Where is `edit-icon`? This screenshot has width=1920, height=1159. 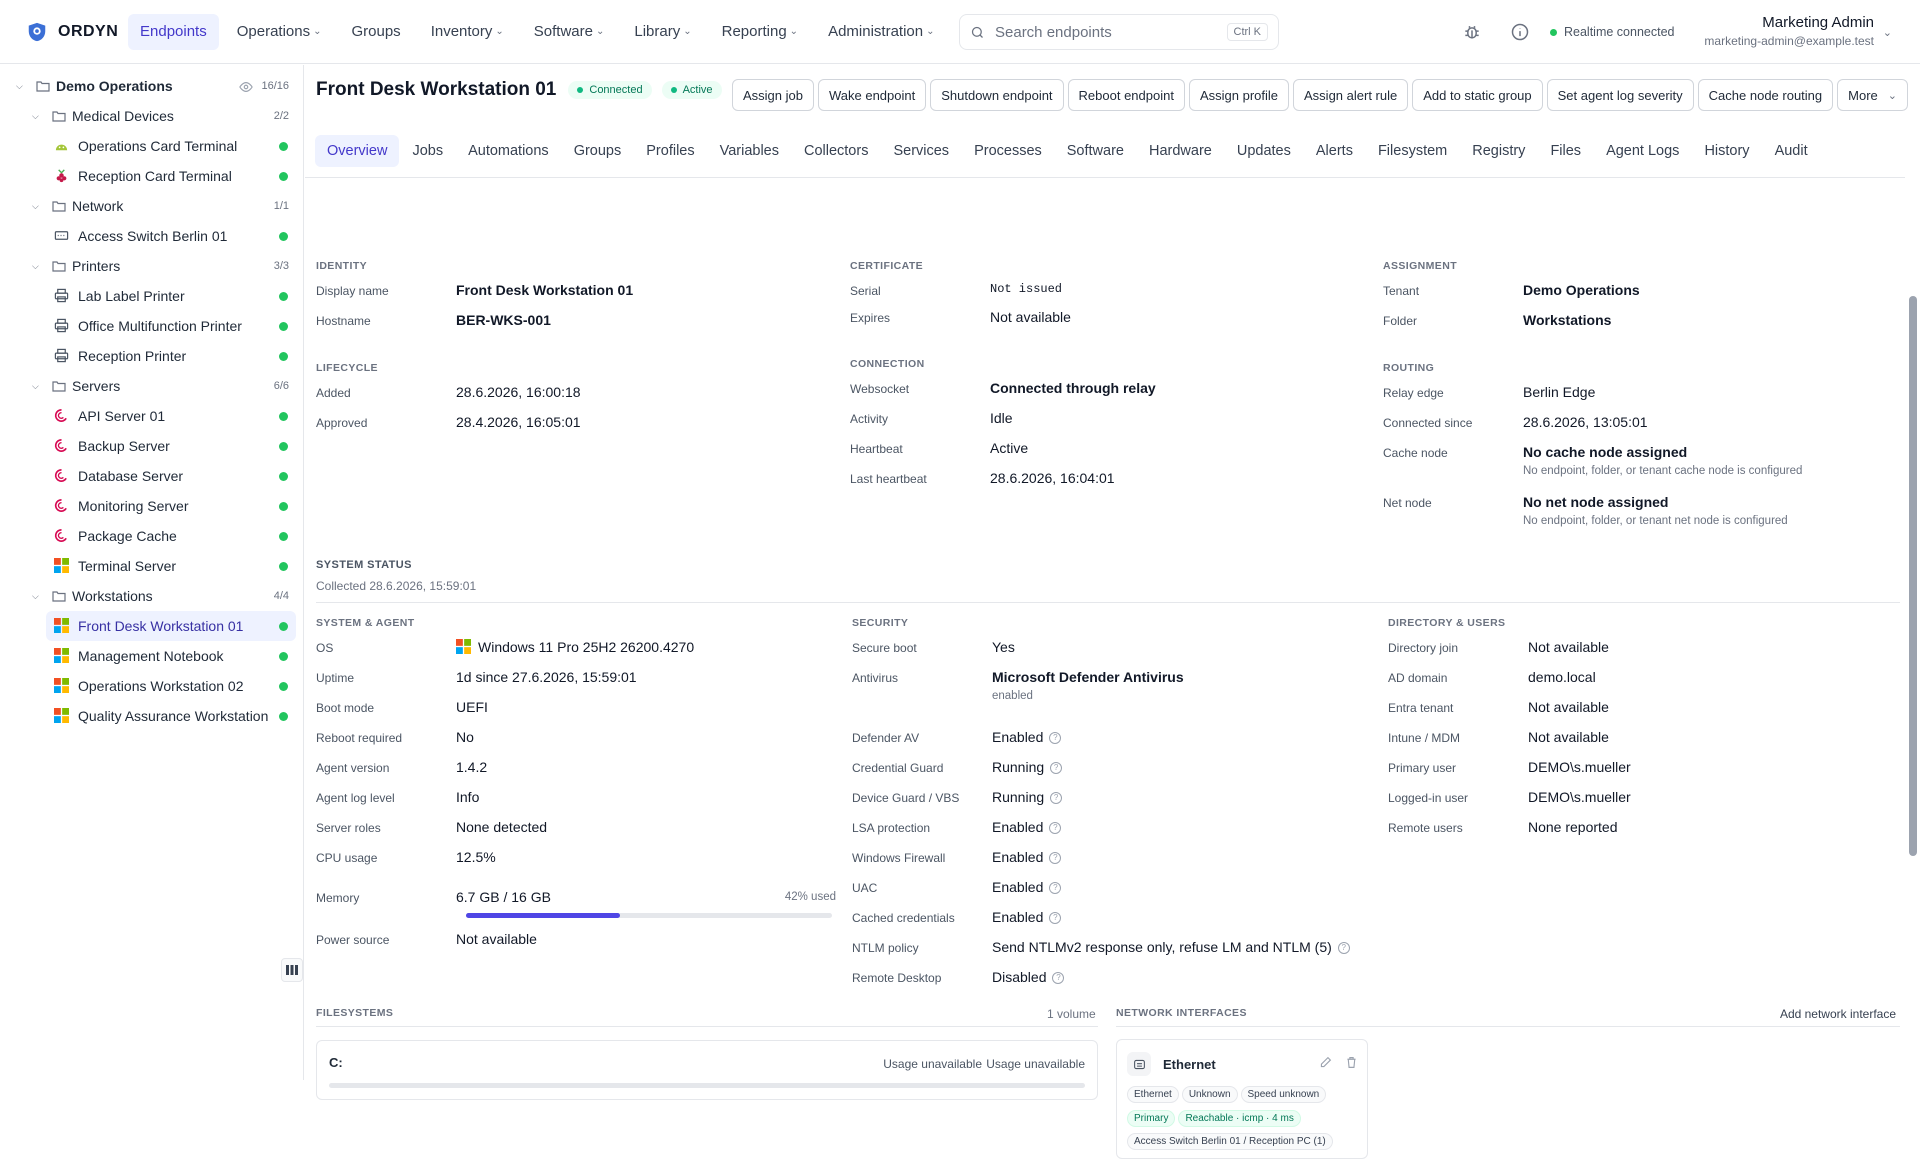 edit-icon is located at coordinates (1325, 1062).